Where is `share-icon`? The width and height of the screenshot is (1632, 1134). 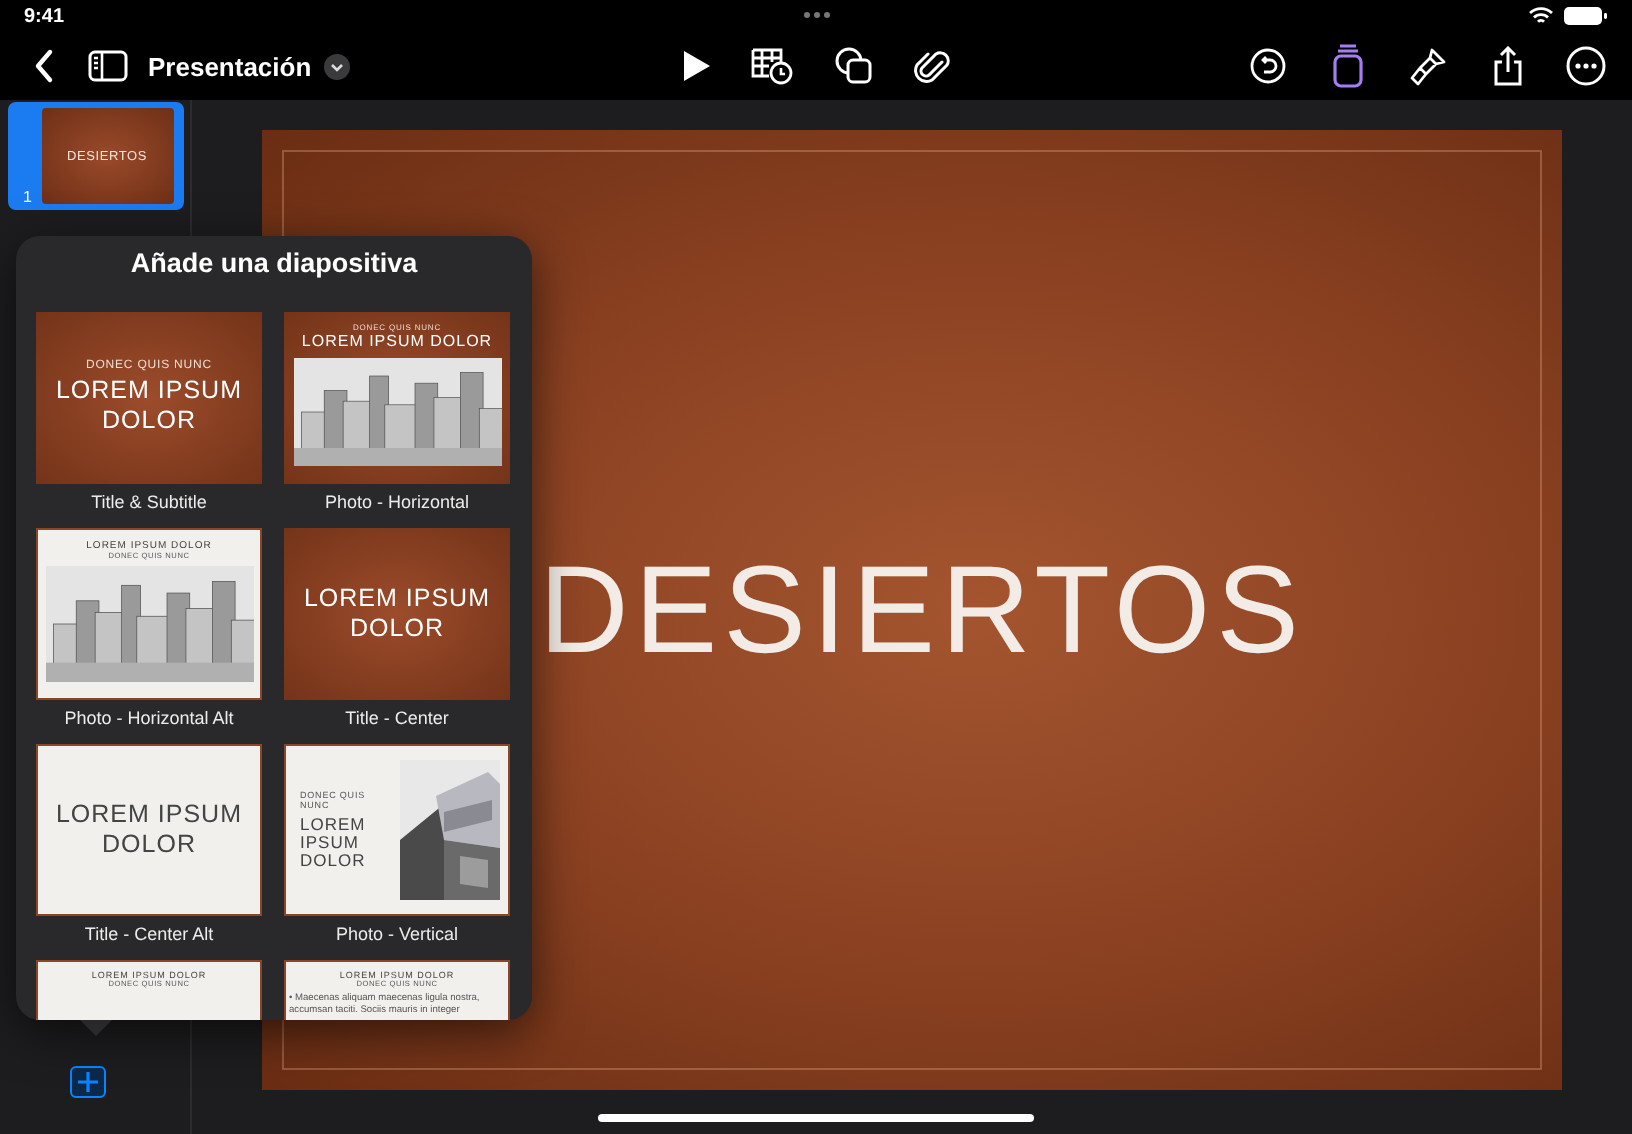 share-icon is located at coordinates (1508, 66).